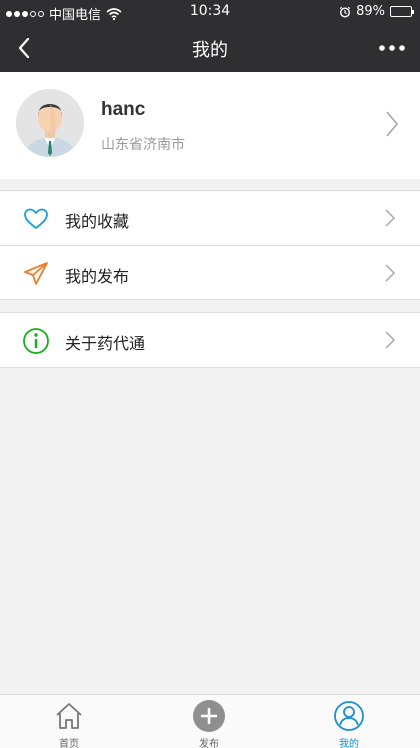 This screenshot has width=420, height=748. I want to click on tab-profile: 我的, so click(349, 721).